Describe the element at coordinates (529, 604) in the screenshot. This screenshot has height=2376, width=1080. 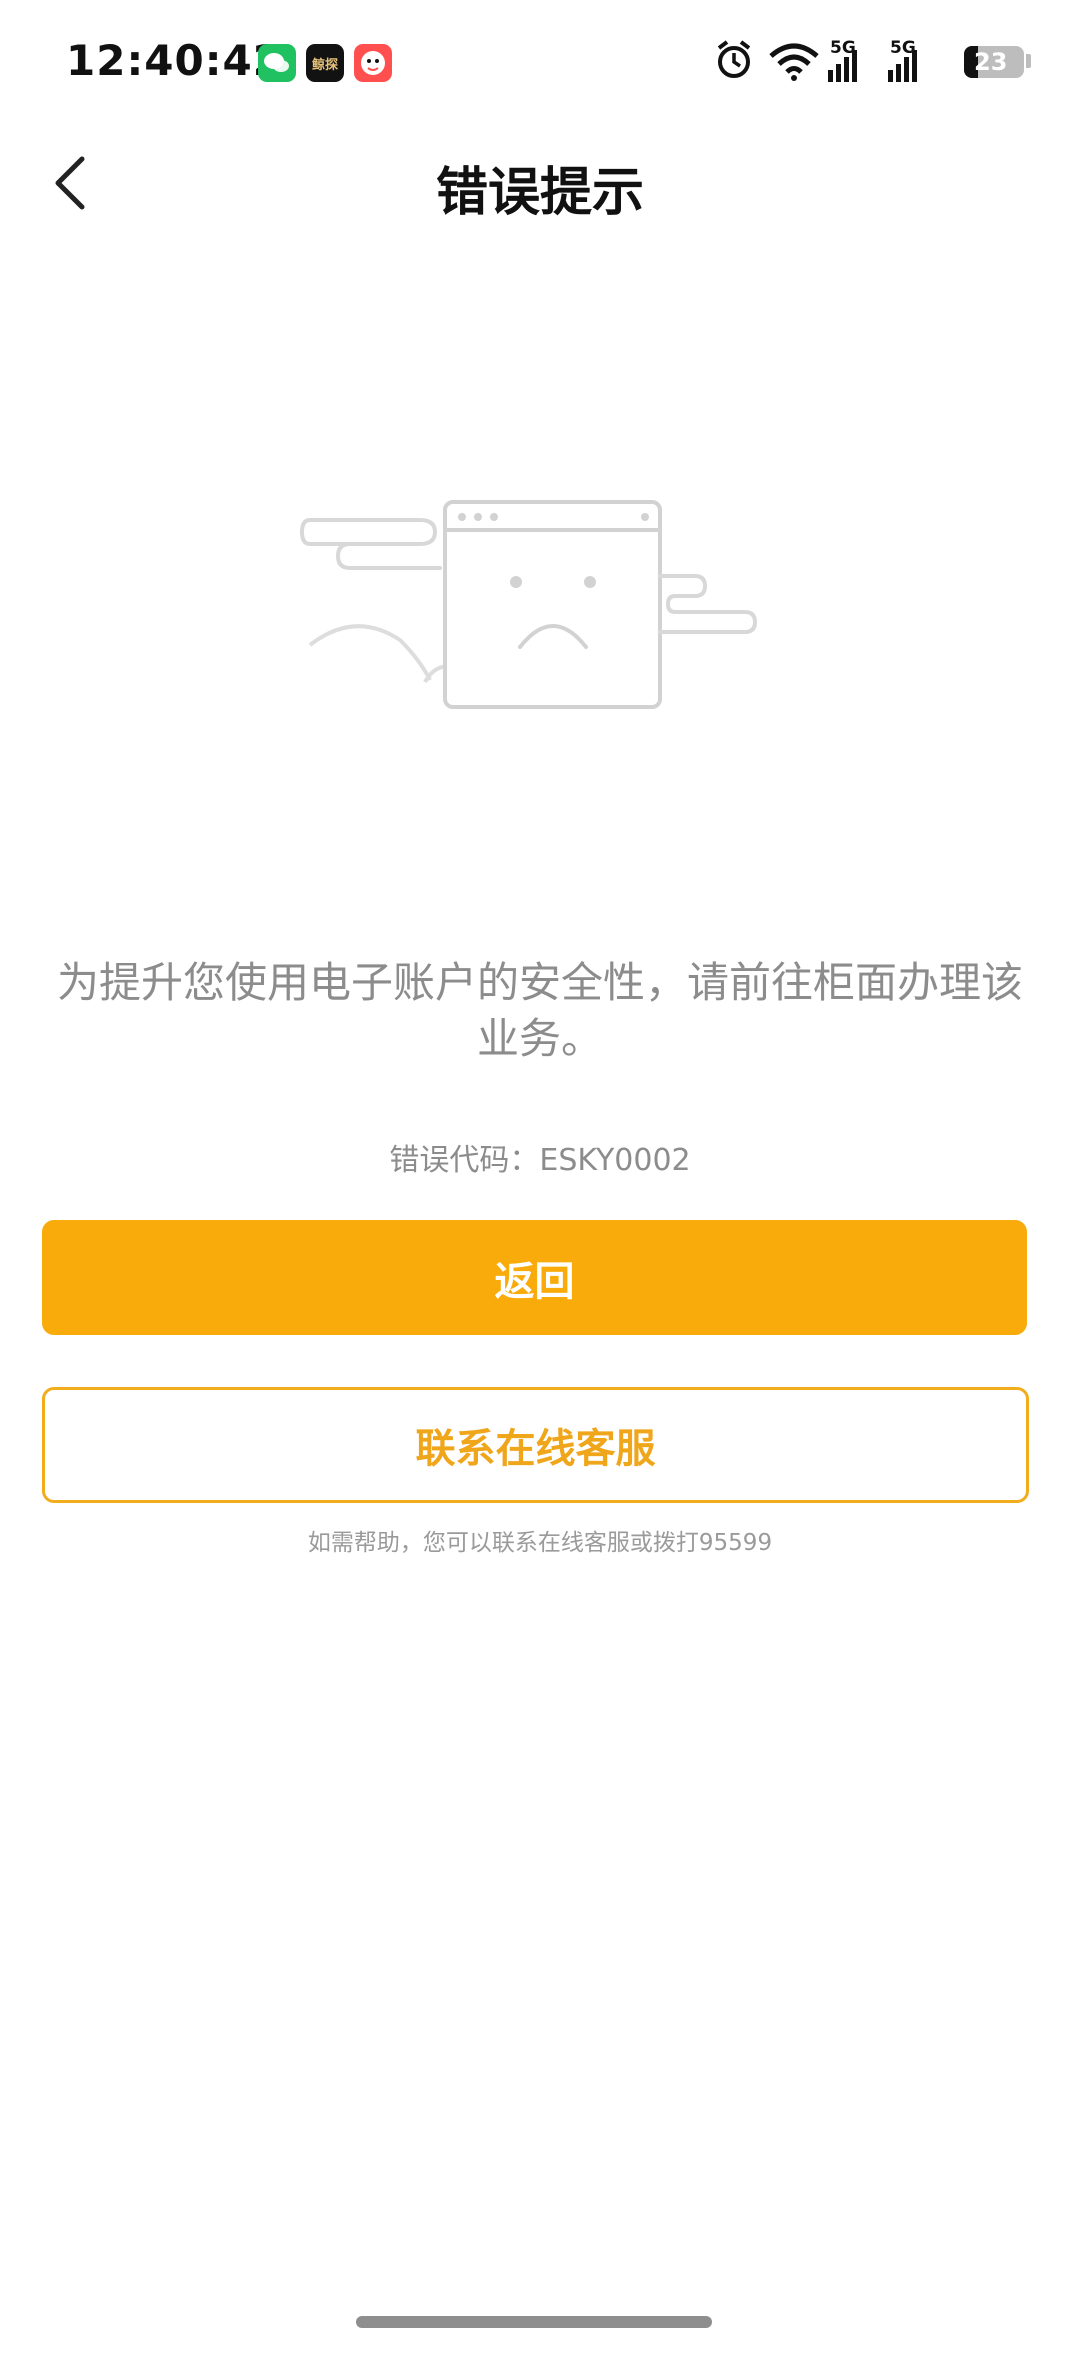
I see `error-illustration-icon` at that location.